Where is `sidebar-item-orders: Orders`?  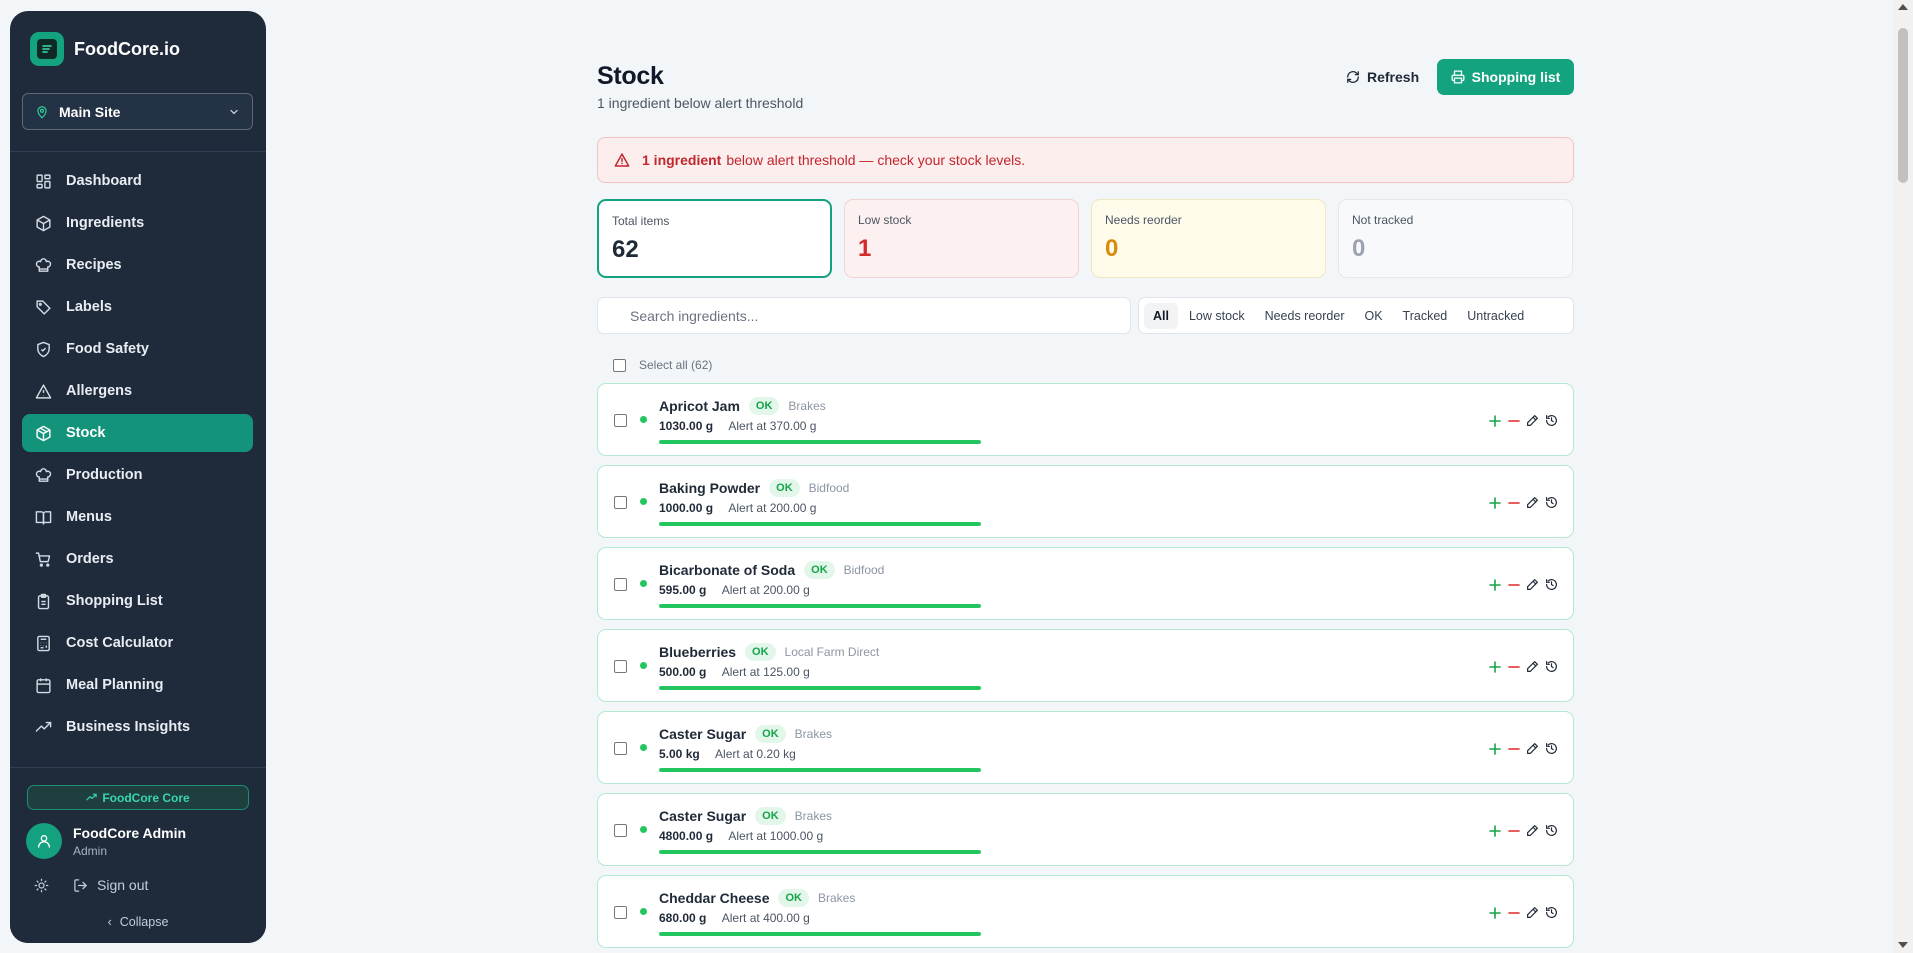
sidebar-item-orders: Orders is located at coordinates (137, 559).